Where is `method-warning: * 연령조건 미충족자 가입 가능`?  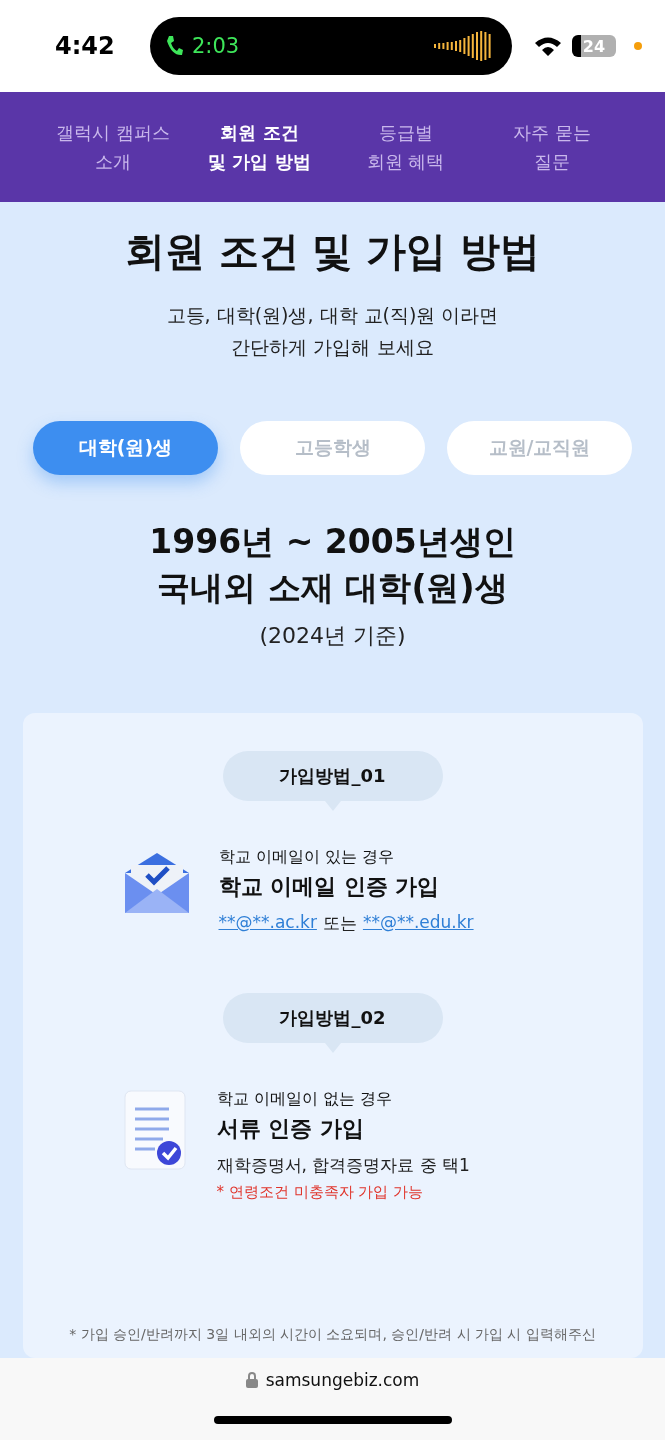 method-warning: * 연령조건 미충족자 가입 가능 is located at coordinates (320, 1192).